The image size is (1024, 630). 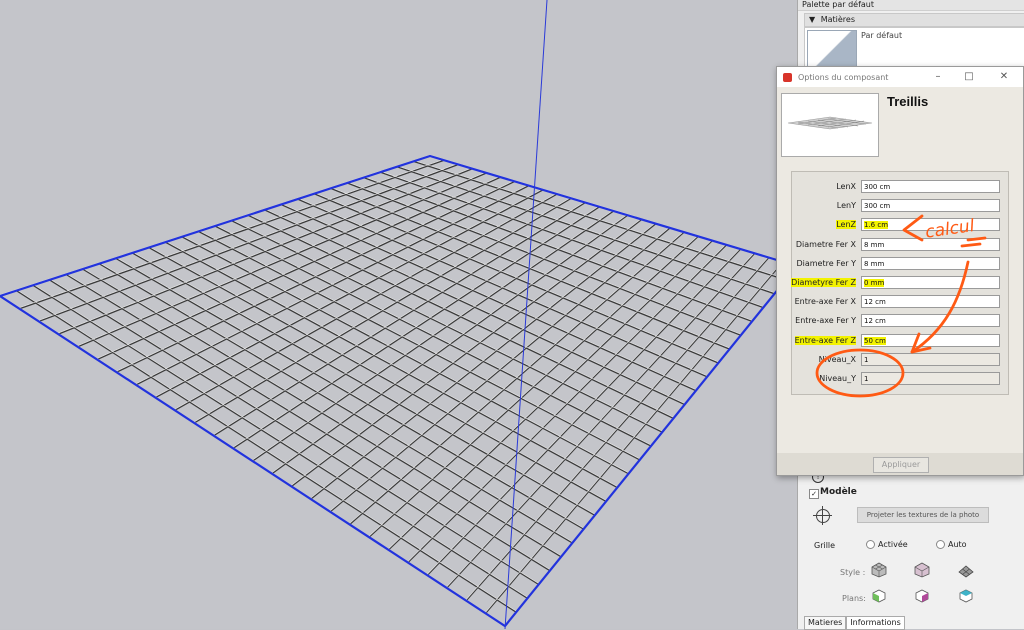 What do you see at coordinates (875, 340) in the screenshot?
I see `field-value: 50 cm` at bounding box center [875, 340].